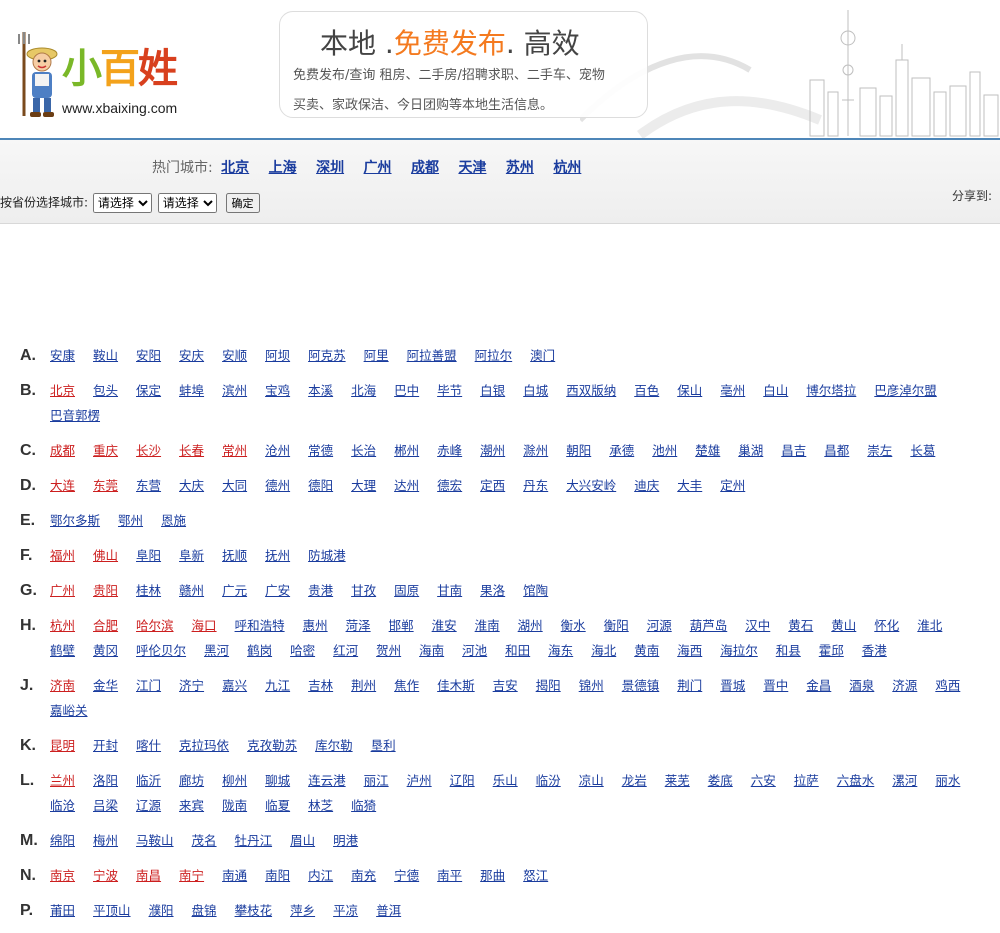 The width and height of the screenshot is (1000, 933). Describe the element at coordinates (62, 390) in the screenshot. I see `city-link: 北京` at that location.